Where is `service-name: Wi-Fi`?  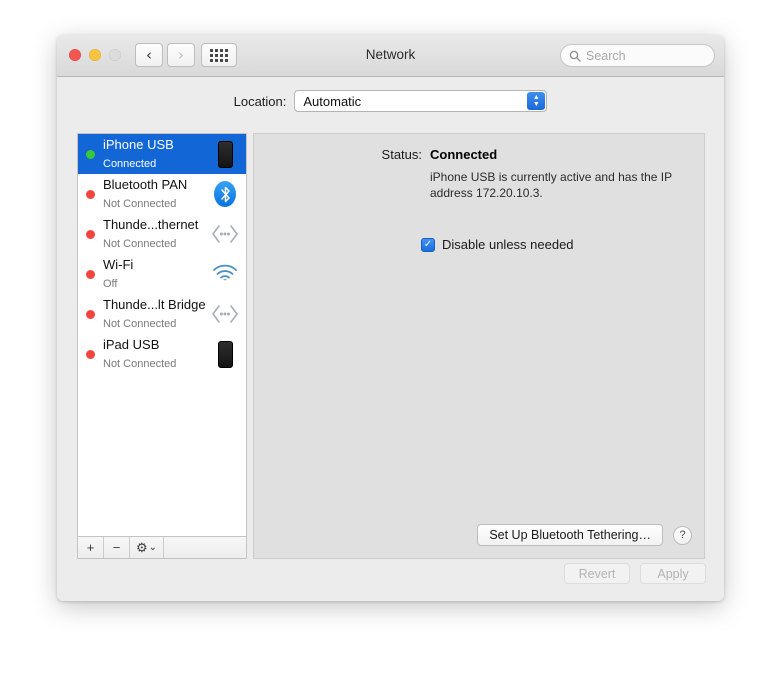
service-name: Wi-Fi is located at coordinates (118, 264).